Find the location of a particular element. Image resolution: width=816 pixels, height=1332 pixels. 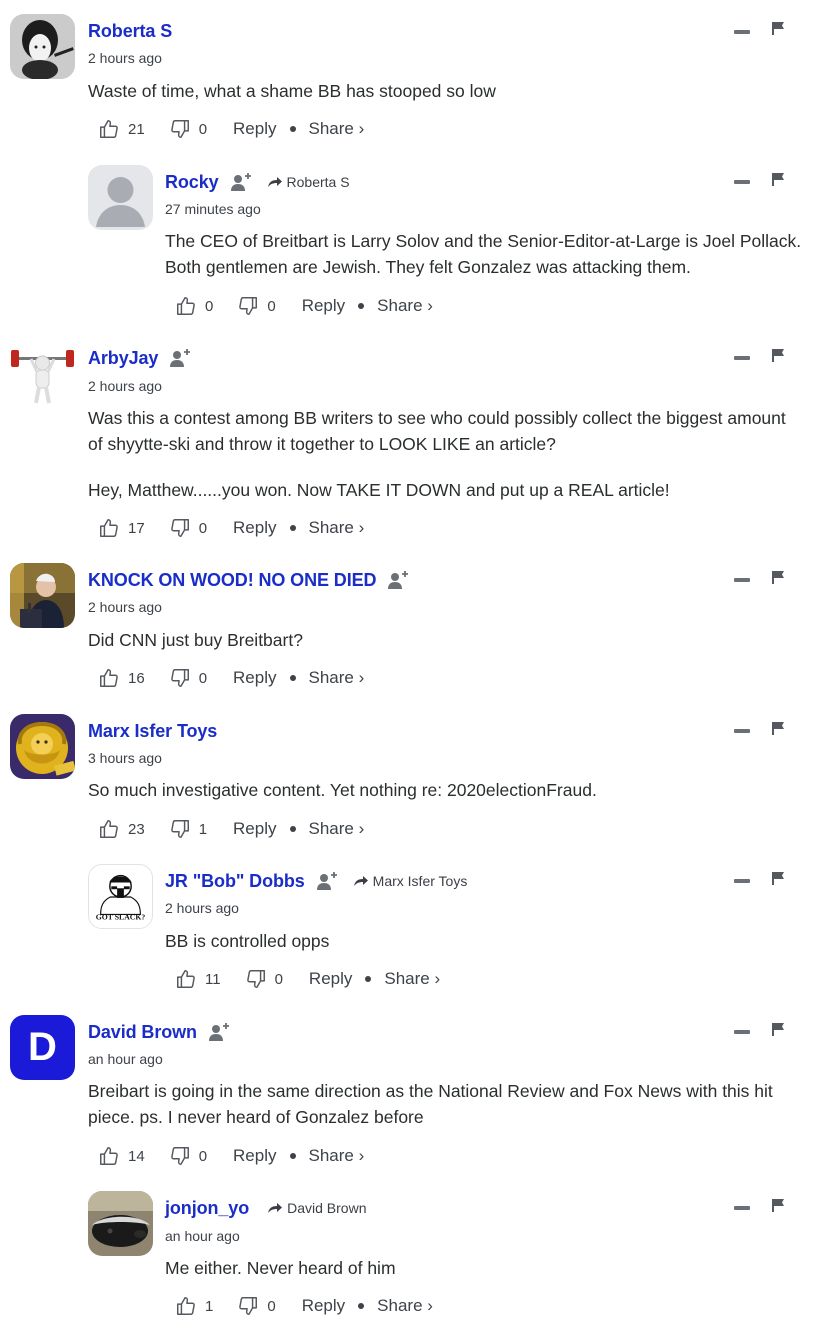

avatar: GOT SLACK? is located at coordinates (120, 896).